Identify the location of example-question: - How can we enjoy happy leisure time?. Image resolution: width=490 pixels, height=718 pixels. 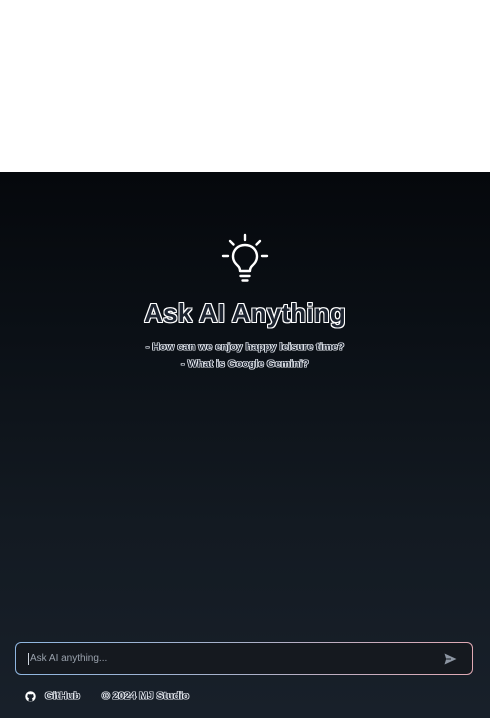
(245, 347).